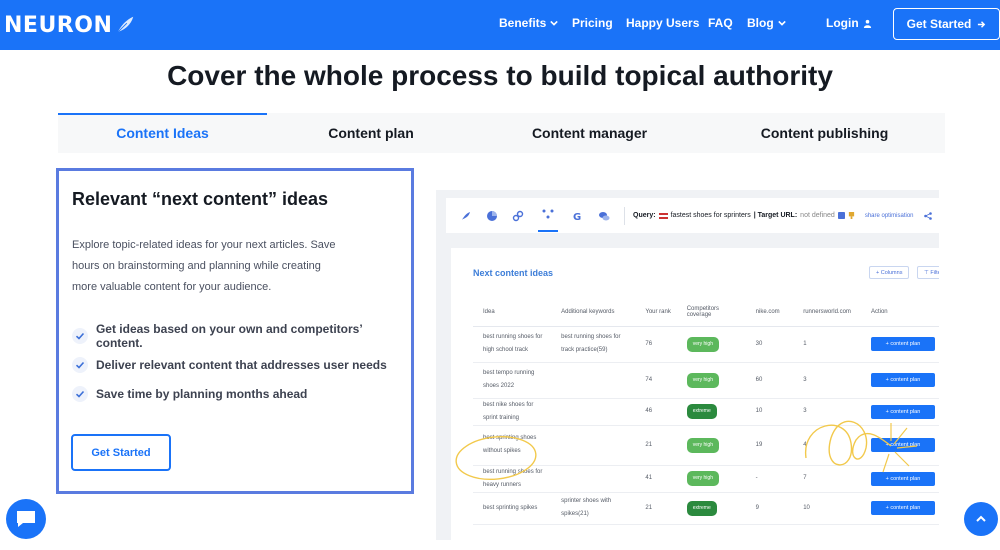 This screenshot has width=1000, height=550. I want to click on card-description-line: more valuable content for your audience., so click(172, 287).